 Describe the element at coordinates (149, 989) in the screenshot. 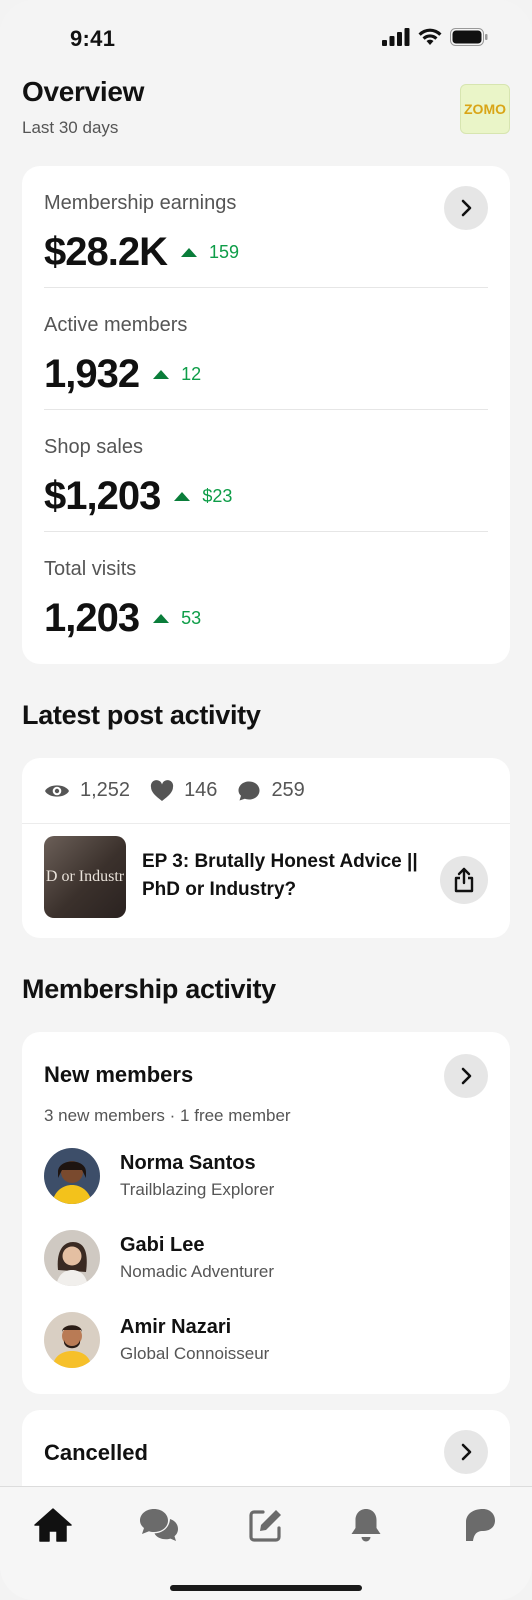

I see `membership-activity-title: Membership activity` at that location.